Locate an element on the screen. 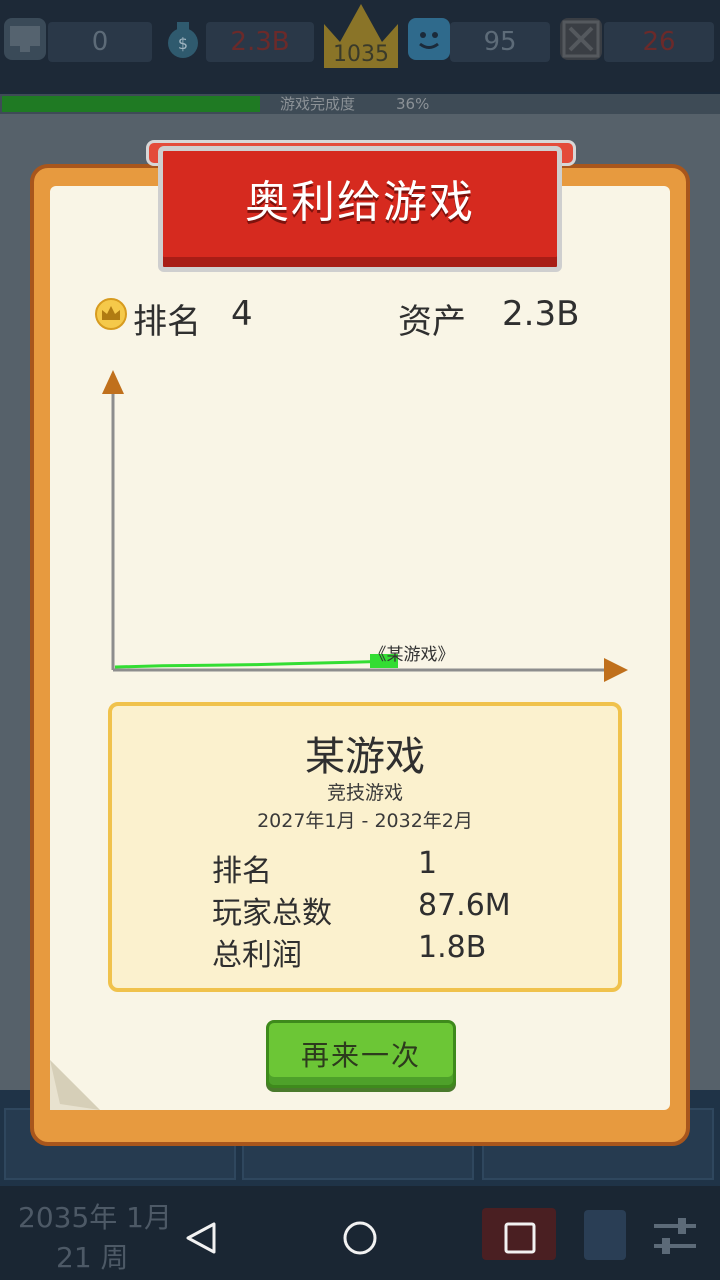 This screenshot has height=1280, width=720. progress-percent: 36% is located at coordinates (413, 104).